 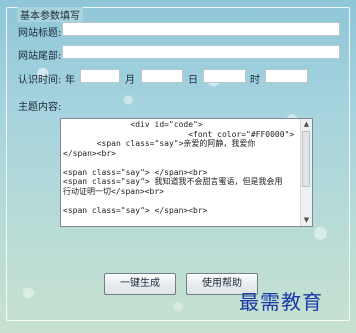 I want to click on vertical-scrollbar: ▲ ▼, so click(x=306, y=172).